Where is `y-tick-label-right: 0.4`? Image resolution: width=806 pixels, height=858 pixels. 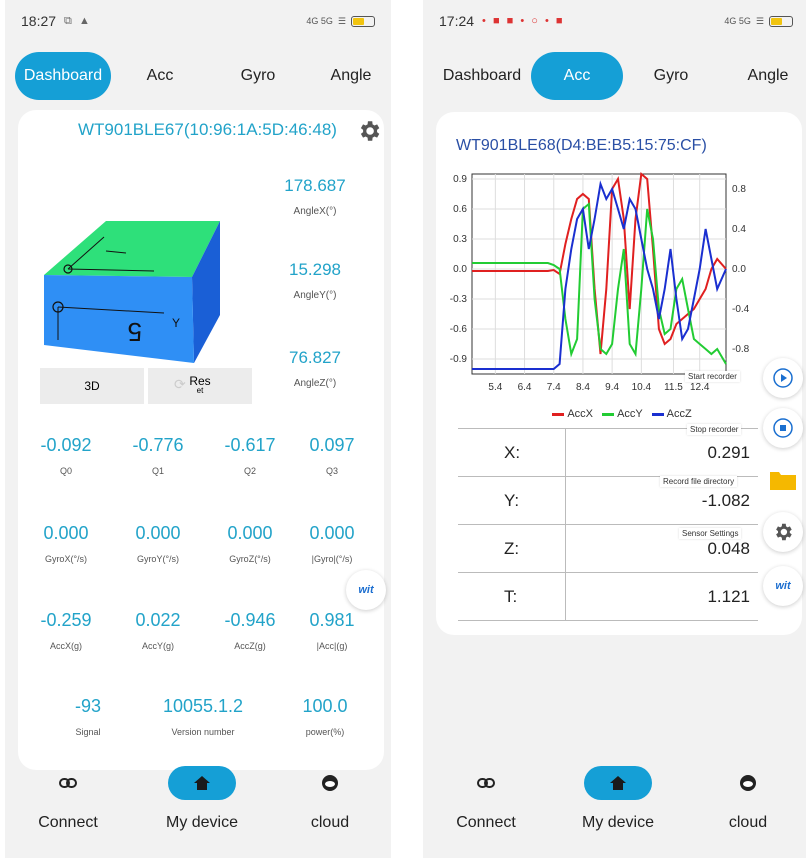
y-tick-label-right: 0.4 is located at coordinates (739, 229).